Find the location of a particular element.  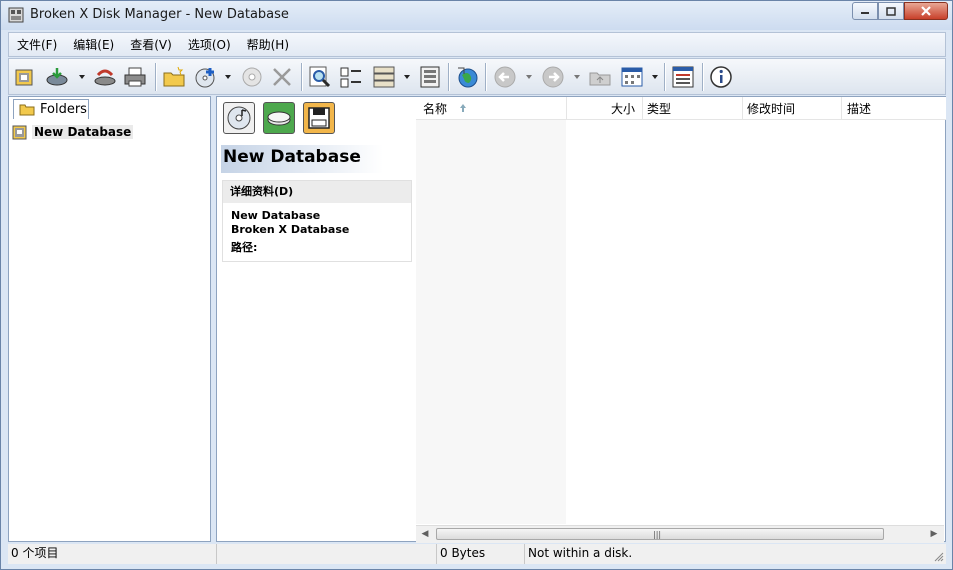

status-bar: 0 个项目 0 Bytes Not within a disk. is located at coordinates (477, 554).